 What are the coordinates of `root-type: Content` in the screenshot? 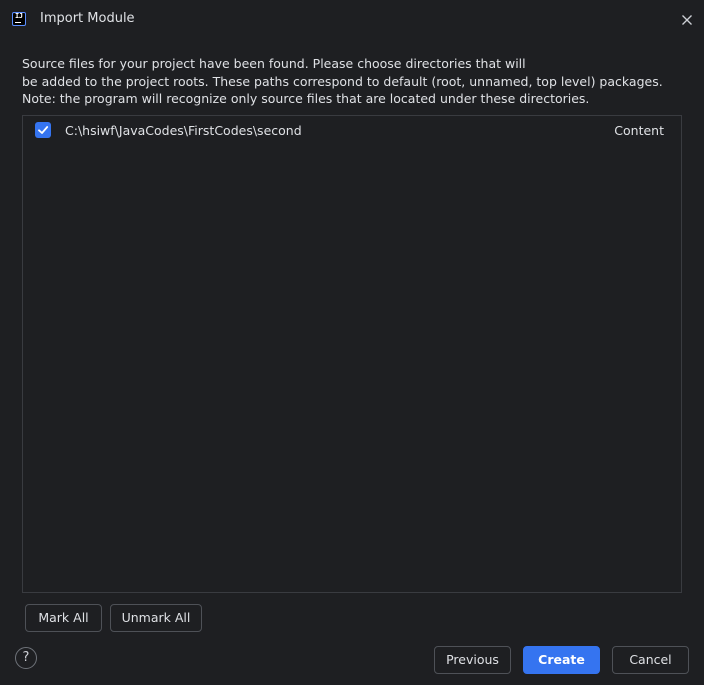 It's located at (639, 130).